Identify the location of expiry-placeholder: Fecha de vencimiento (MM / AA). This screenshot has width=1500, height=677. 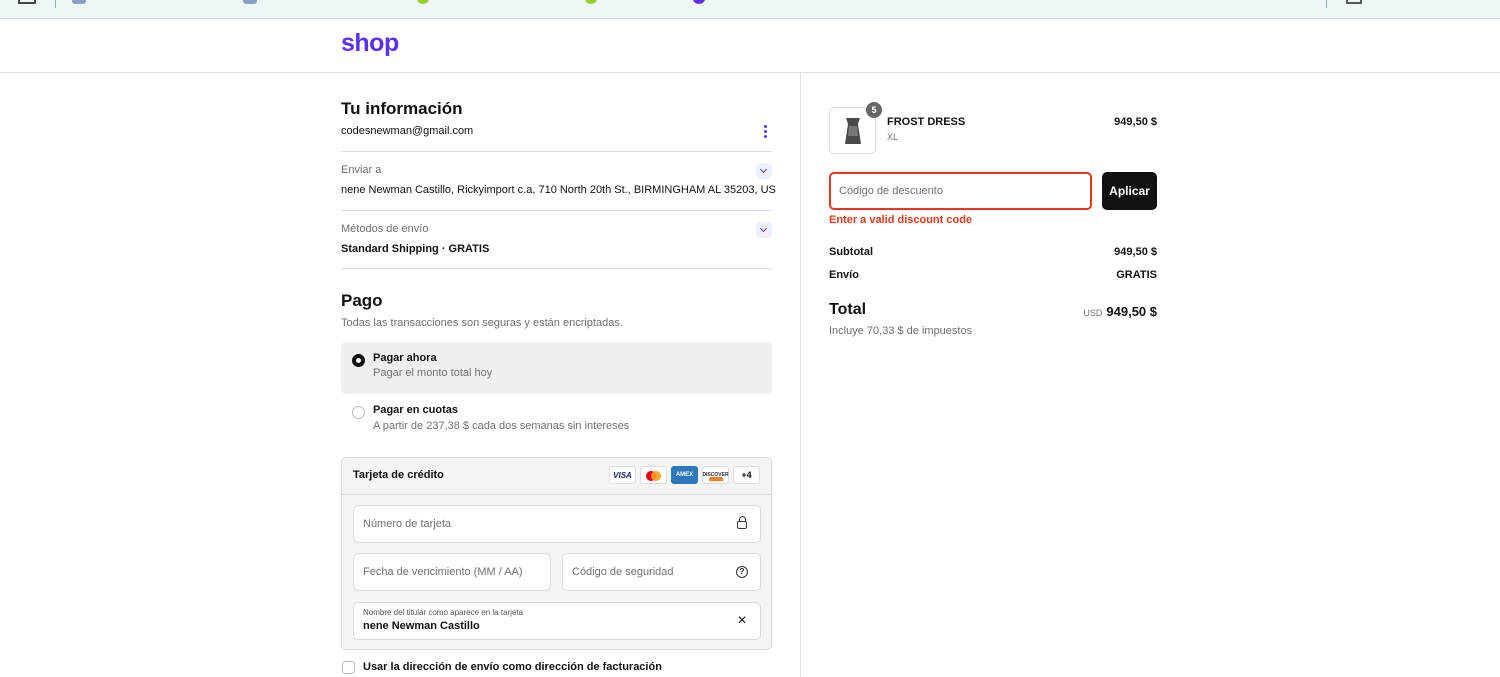
(443, 572).